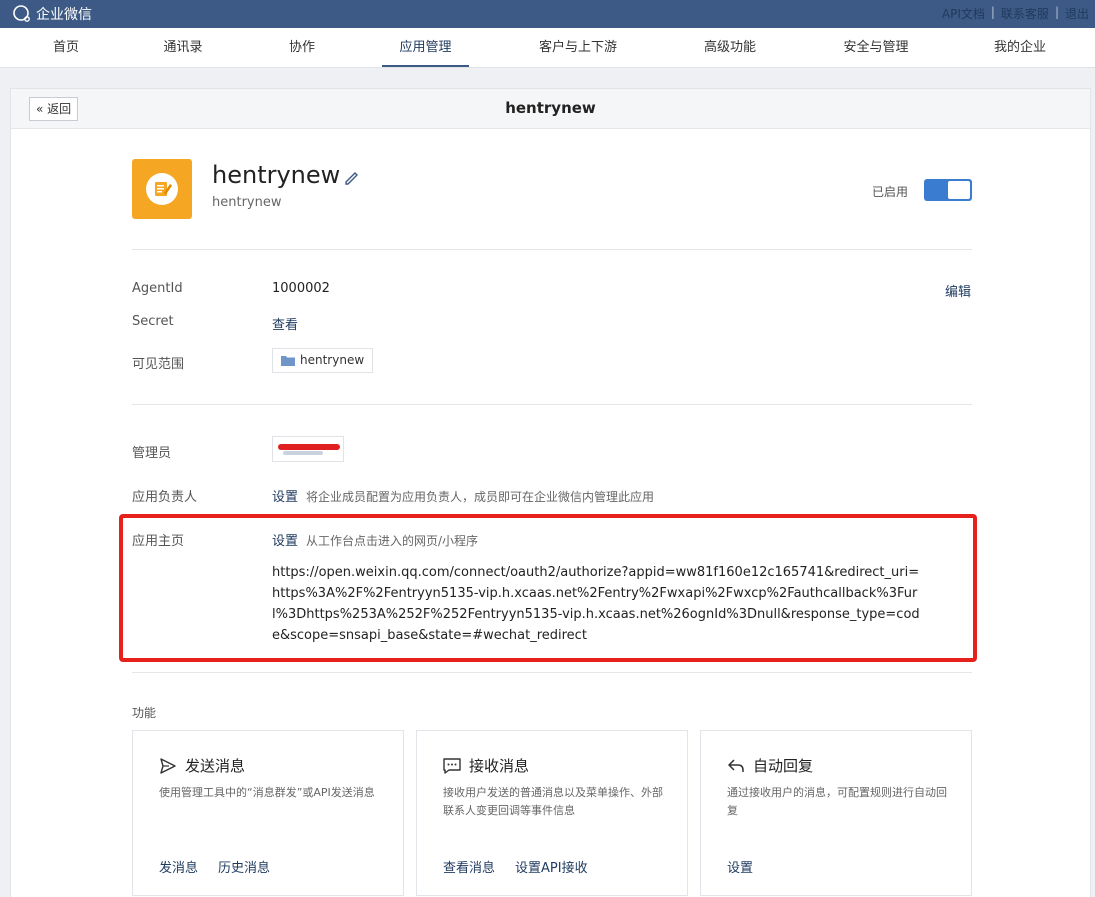 The height and width of the screenshot is (897, 1095). What do you see at coordinates (578, 48) in the screenshot?
I see `nav-item-customers: 客户与上下游` at bounding box center [578, 48].